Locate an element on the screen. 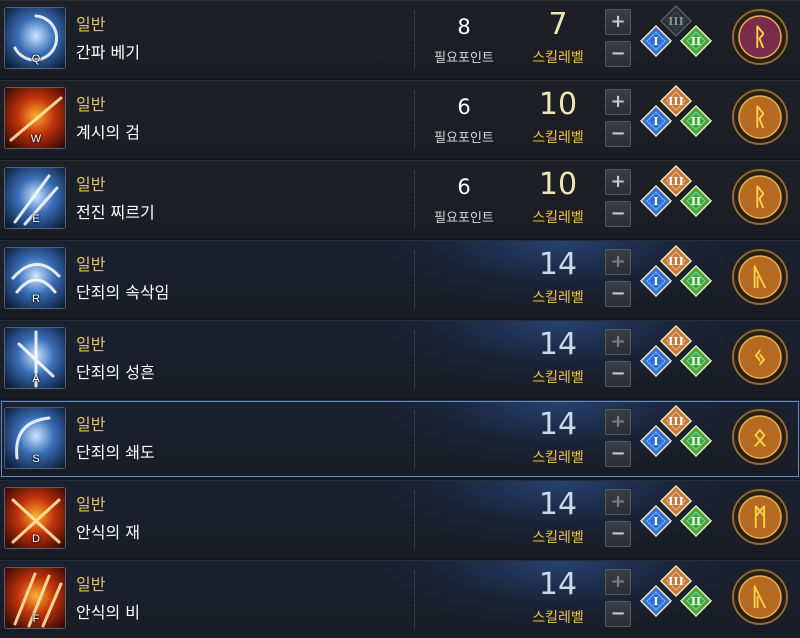 This screenshot has width=800, height=638. skill-icon: R is located at coordinates (35, 278).